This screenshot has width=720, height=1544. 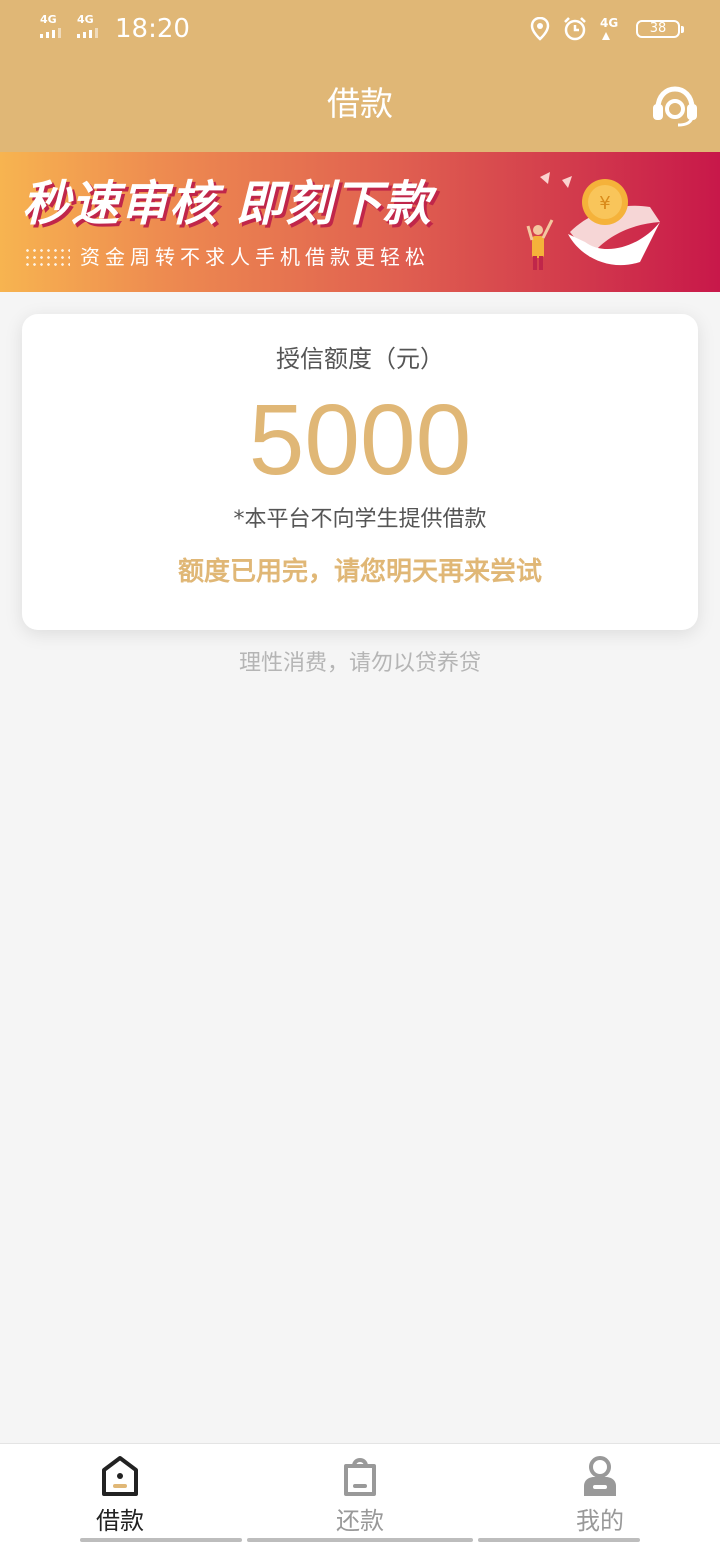 I want to click on customer-service-headset-icon, so click(x=675, y=106).